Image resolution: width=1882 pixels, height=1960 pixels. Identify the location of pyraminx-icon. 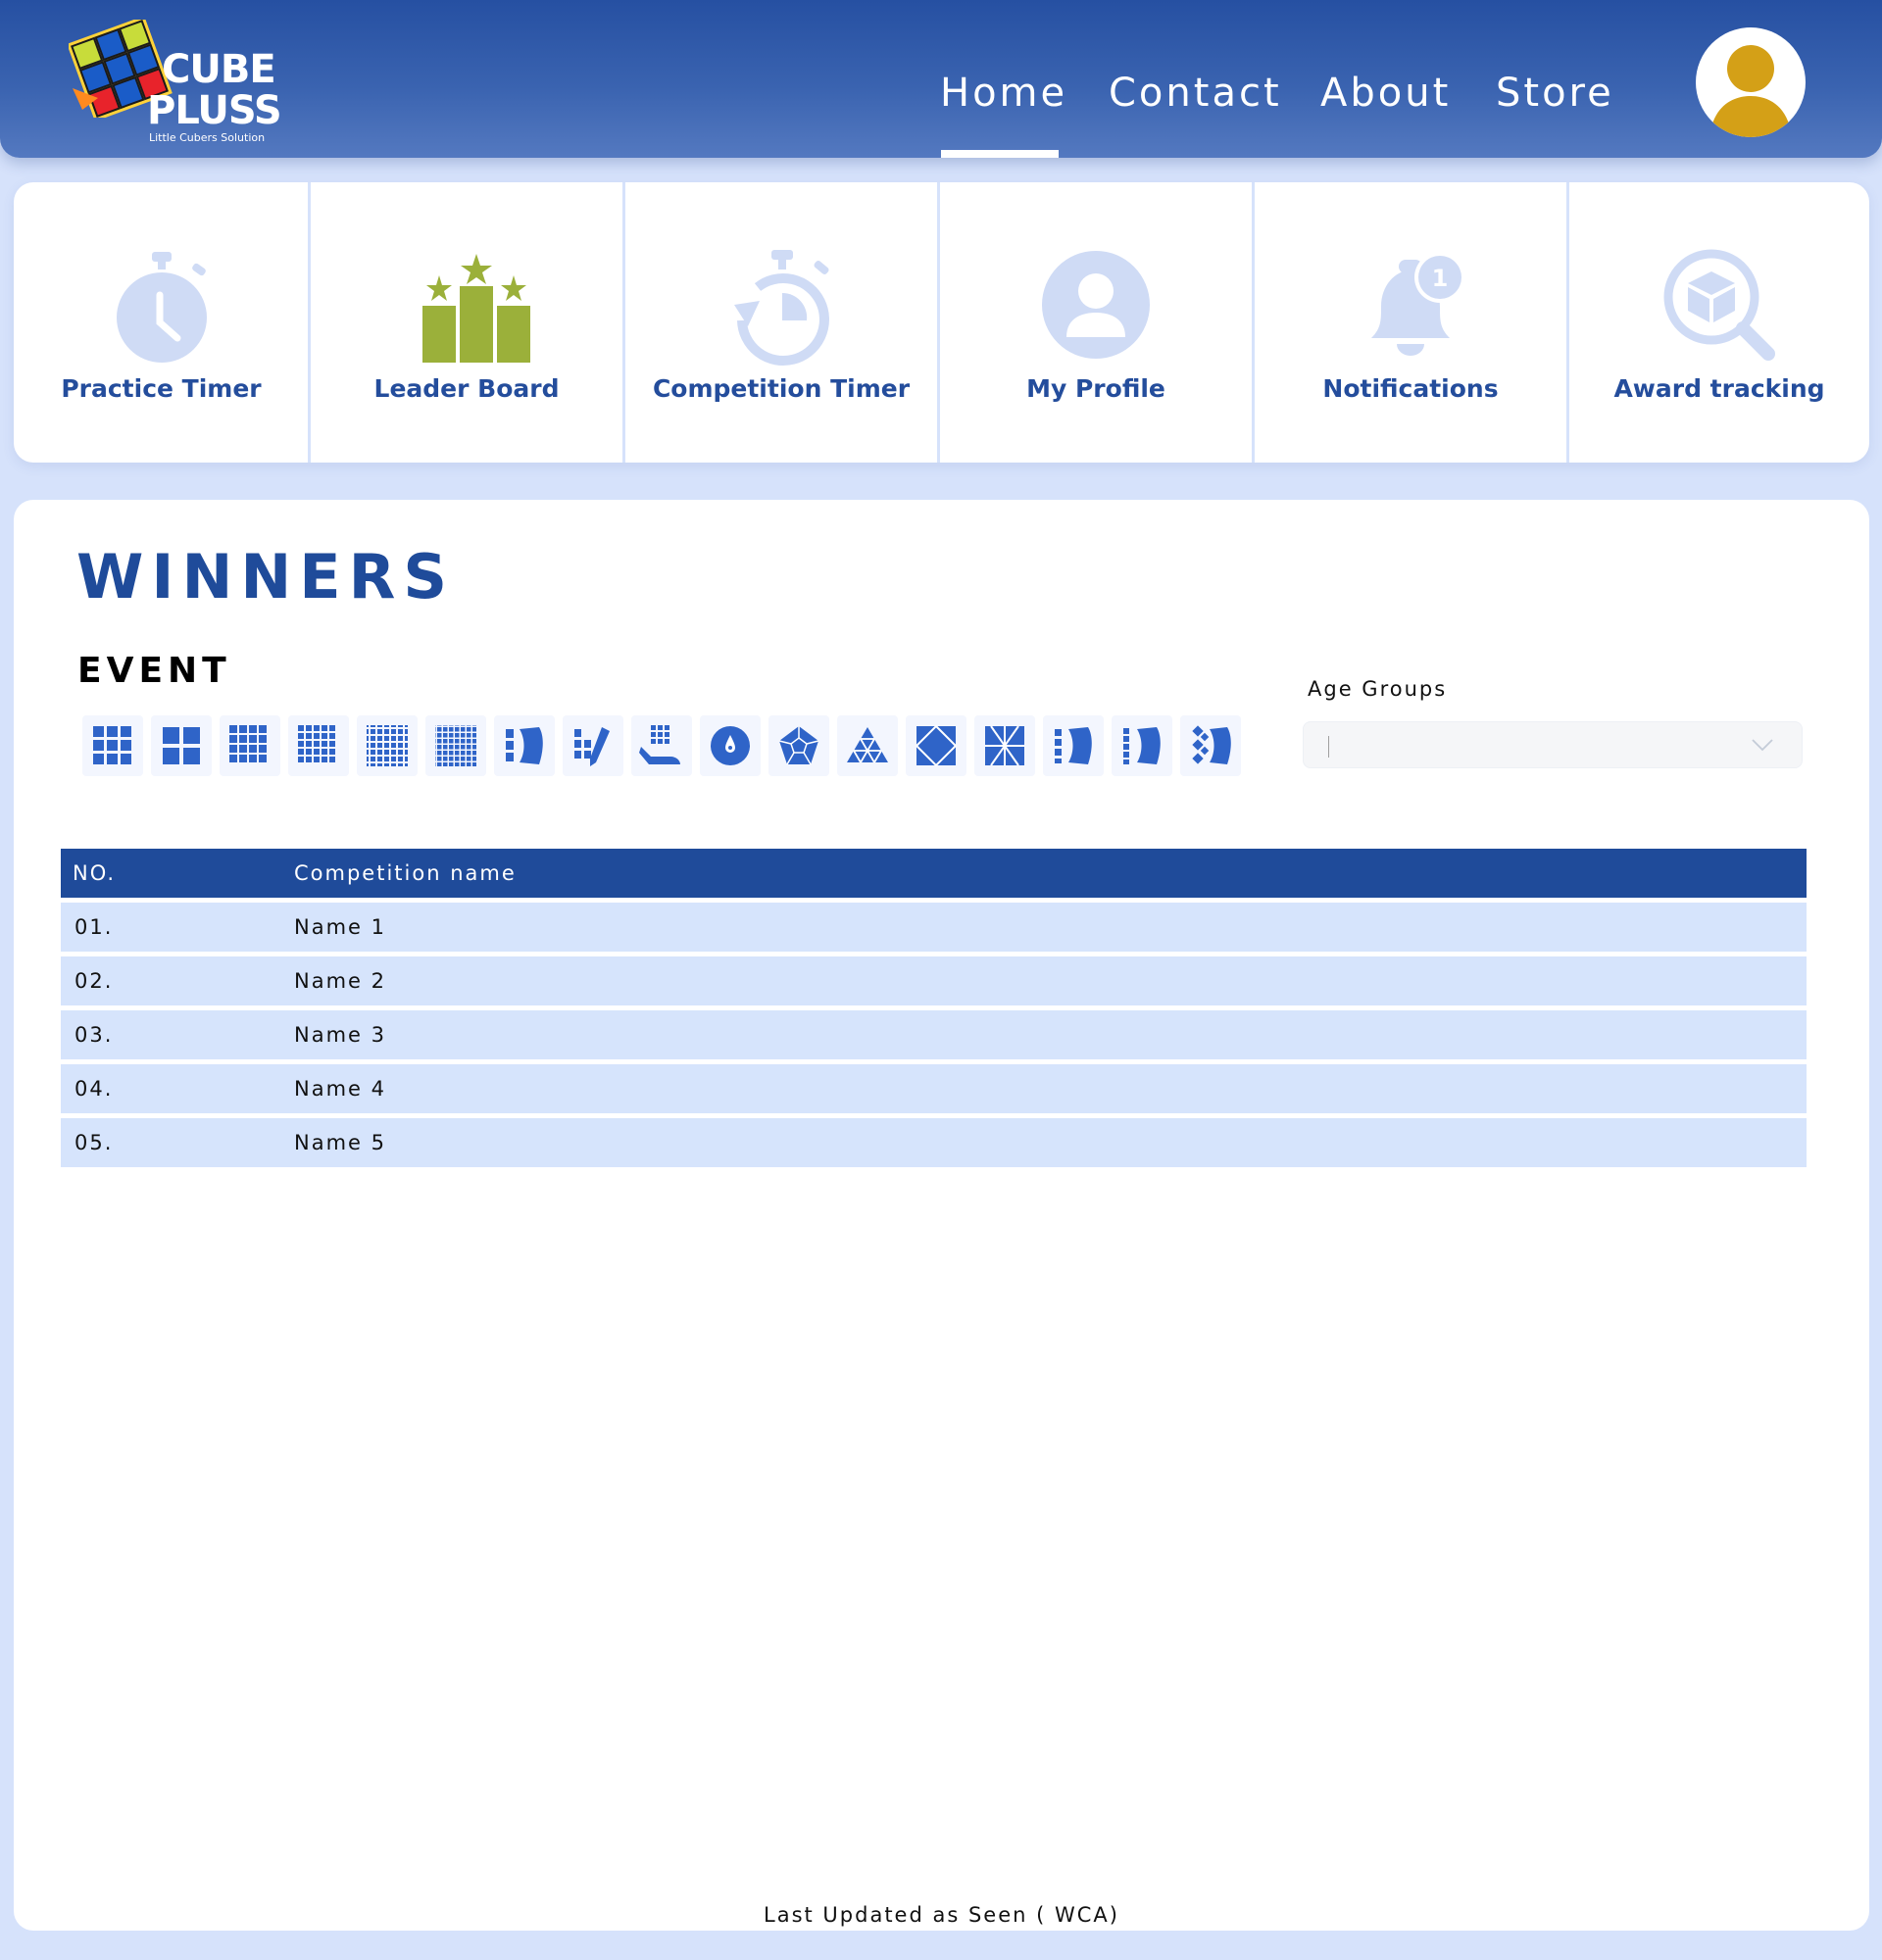
(867, 745).